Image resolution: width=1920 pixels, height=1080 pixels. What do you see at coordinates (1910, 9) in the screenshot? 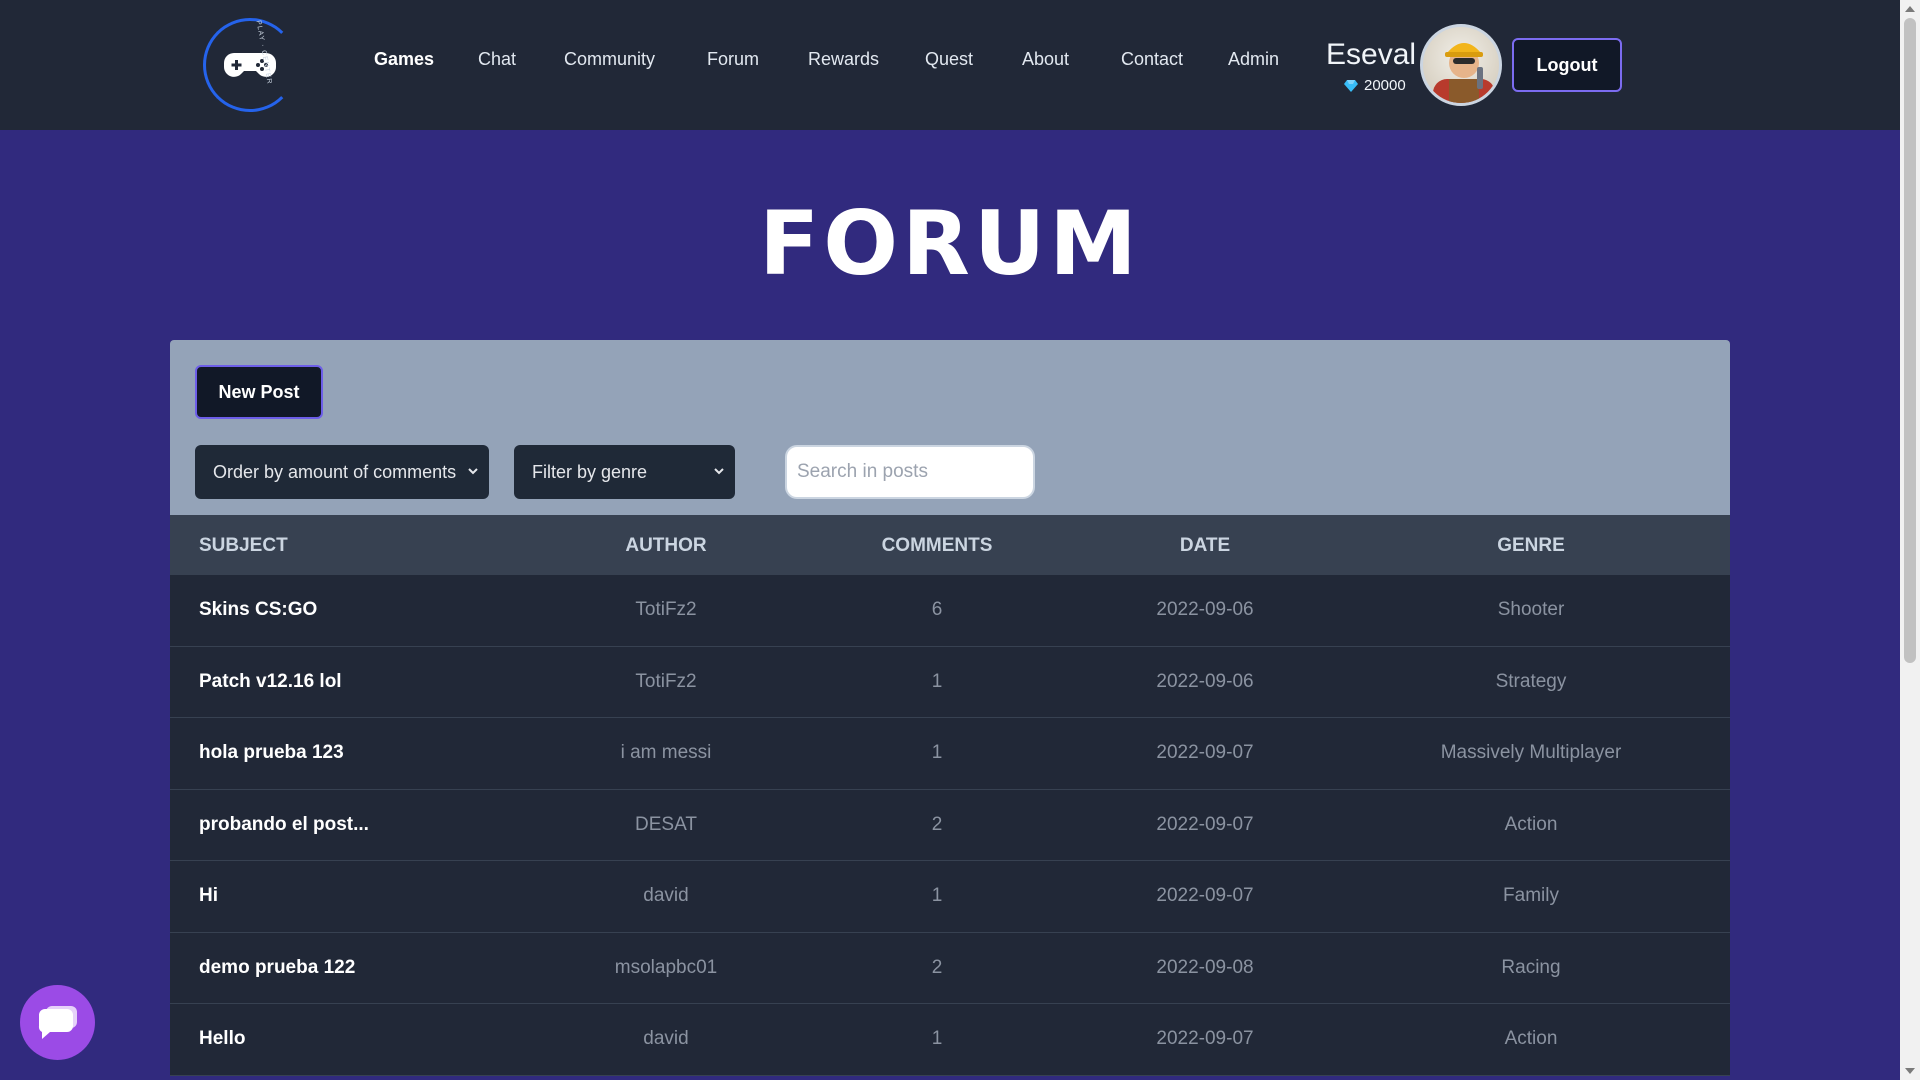
I see `scroll-up-arrow-icon` at bounding box center [1910, 9].